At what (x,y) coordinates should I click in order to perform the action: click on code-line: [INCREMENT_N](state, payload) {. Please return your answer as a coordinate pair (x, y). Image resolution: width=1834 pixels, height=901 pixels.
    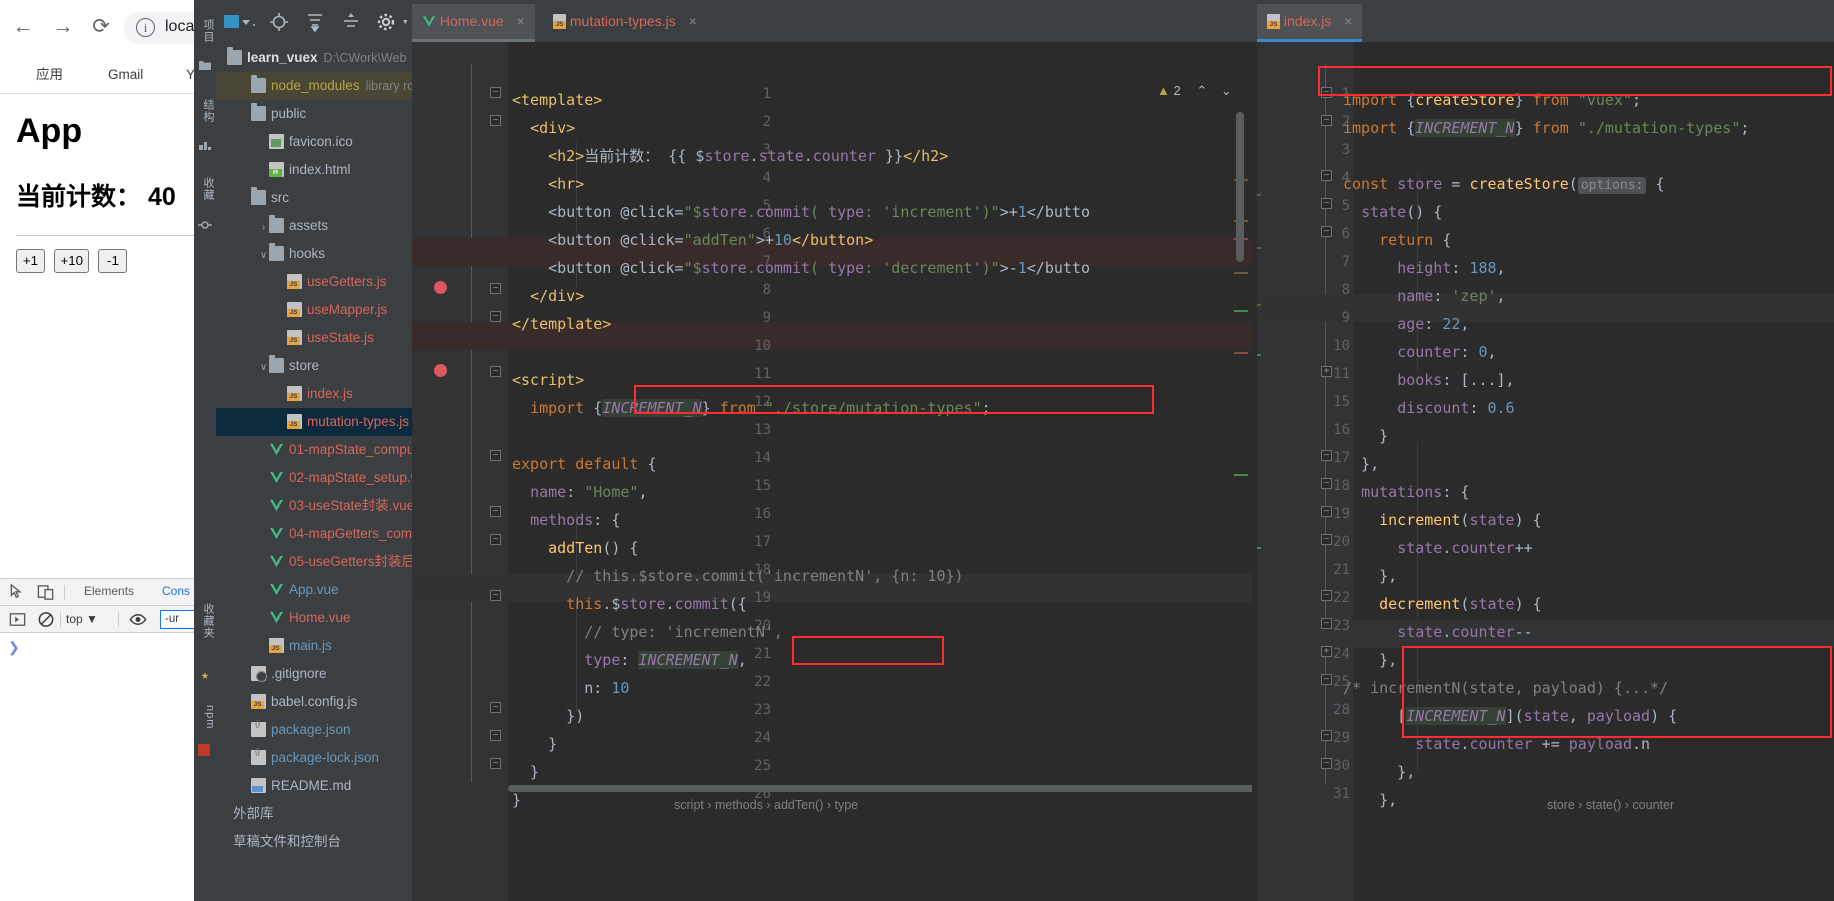
    Looking at the image, I should click on (1510, 716).